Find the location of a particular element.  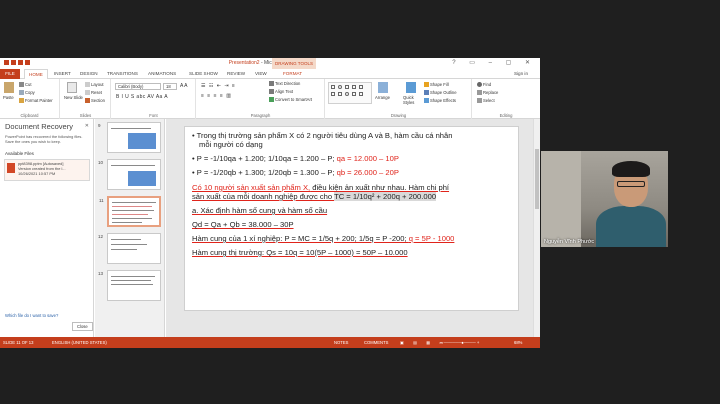

font-size-select: 18 is located at coordinates (170, 86).